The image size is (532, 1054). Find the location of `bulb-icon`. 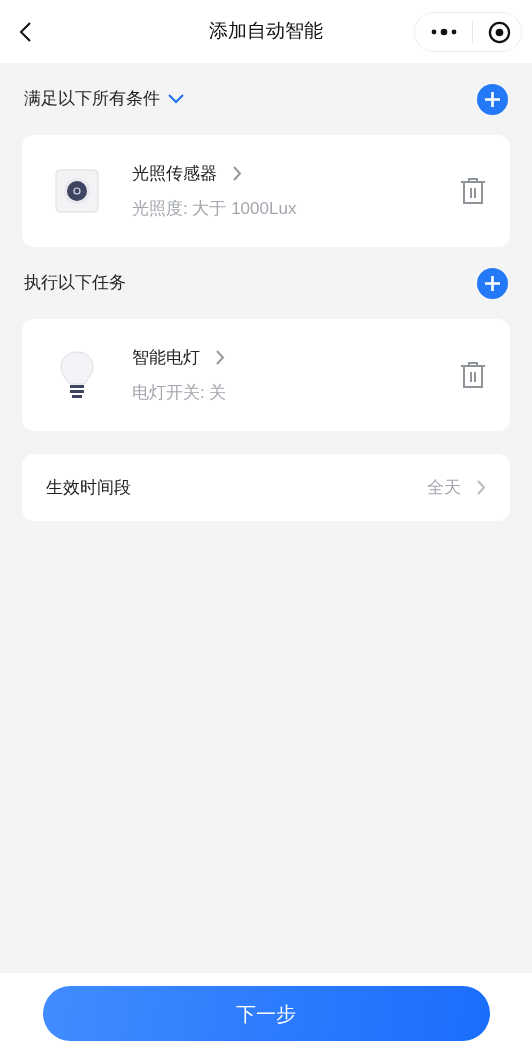

bulb-icon is located at coordinates (77, 375).